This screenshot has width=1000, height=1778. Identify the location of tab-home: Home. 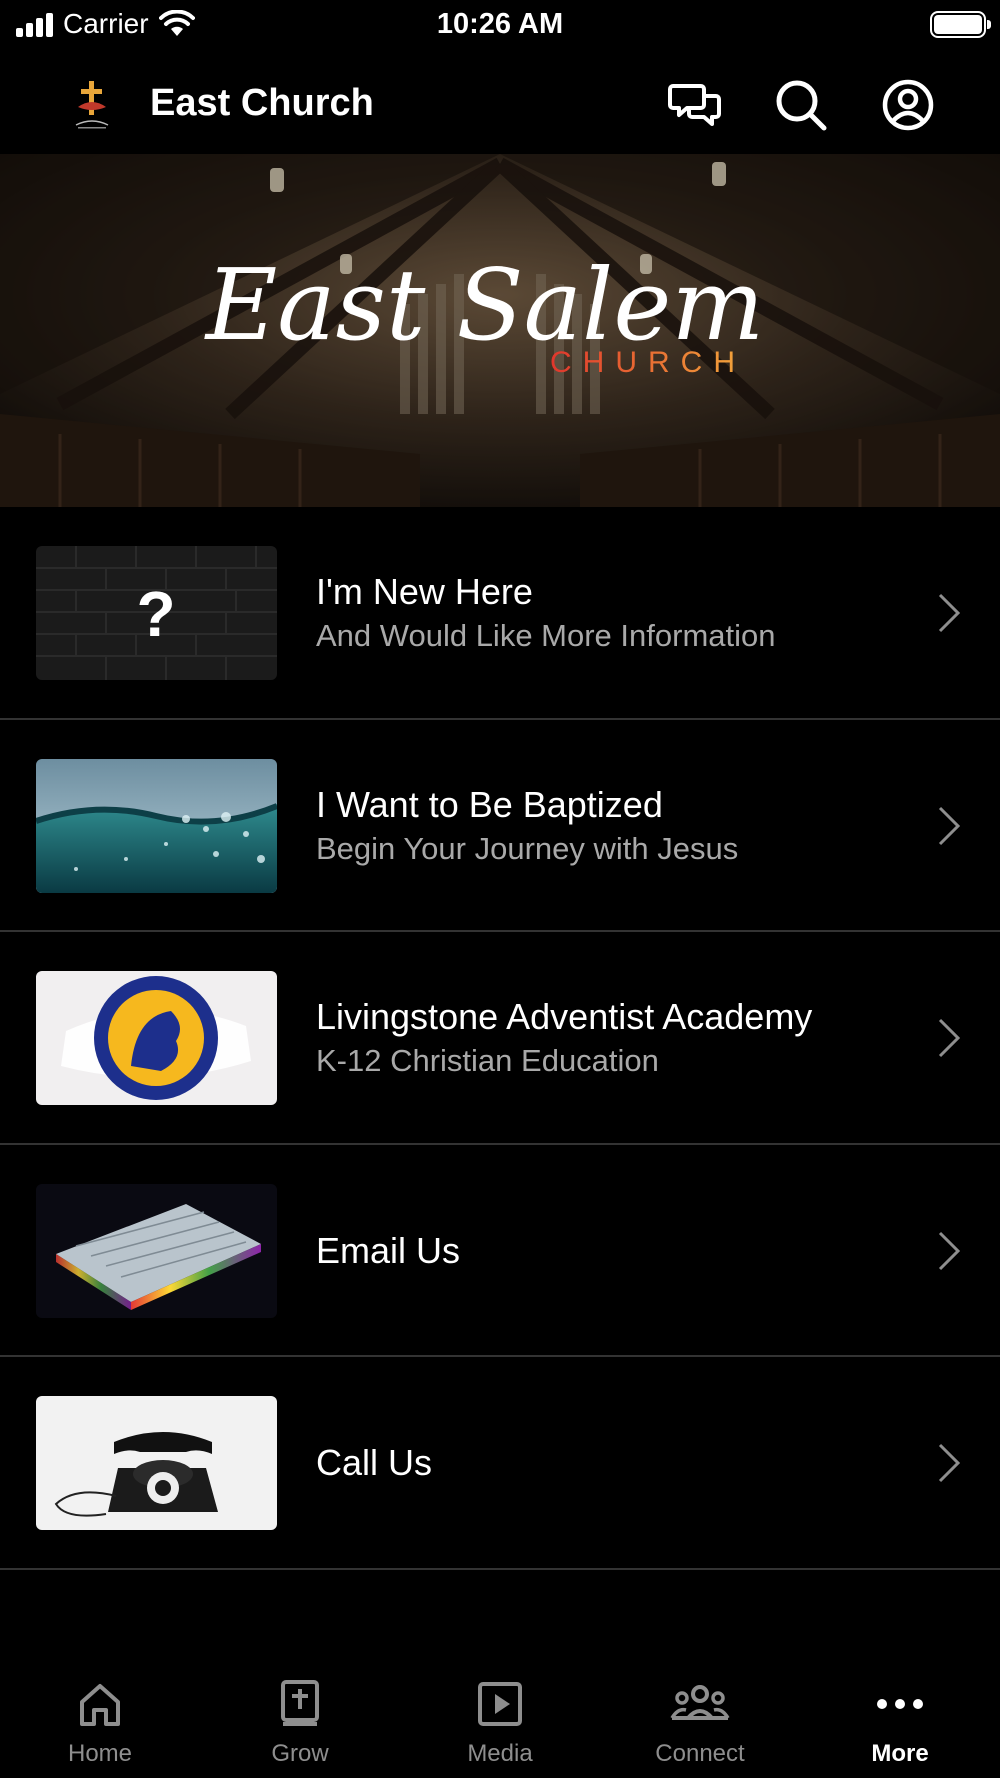
(100, 1719).